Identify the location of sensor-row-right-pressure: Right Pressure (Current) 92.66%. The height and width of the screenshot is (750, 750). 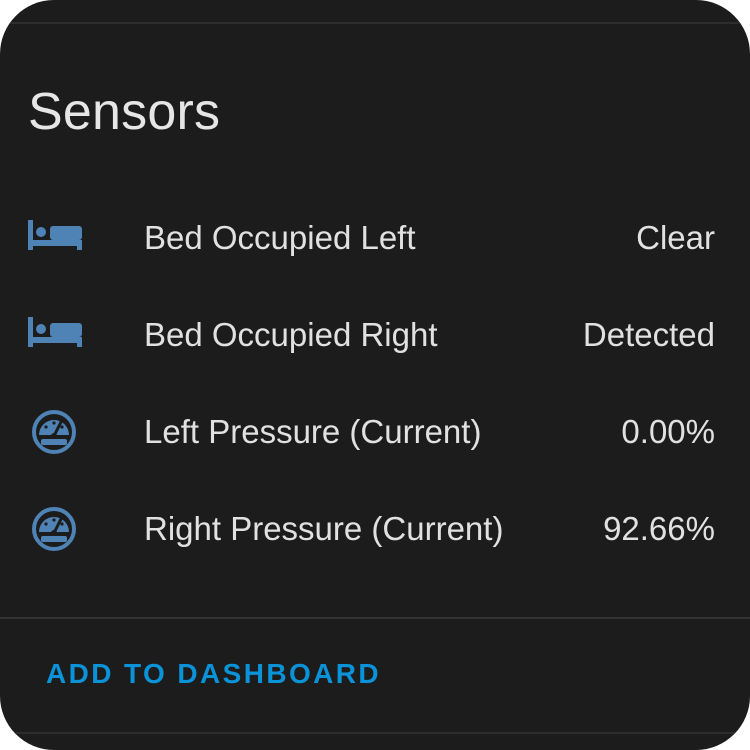
(375, 529).